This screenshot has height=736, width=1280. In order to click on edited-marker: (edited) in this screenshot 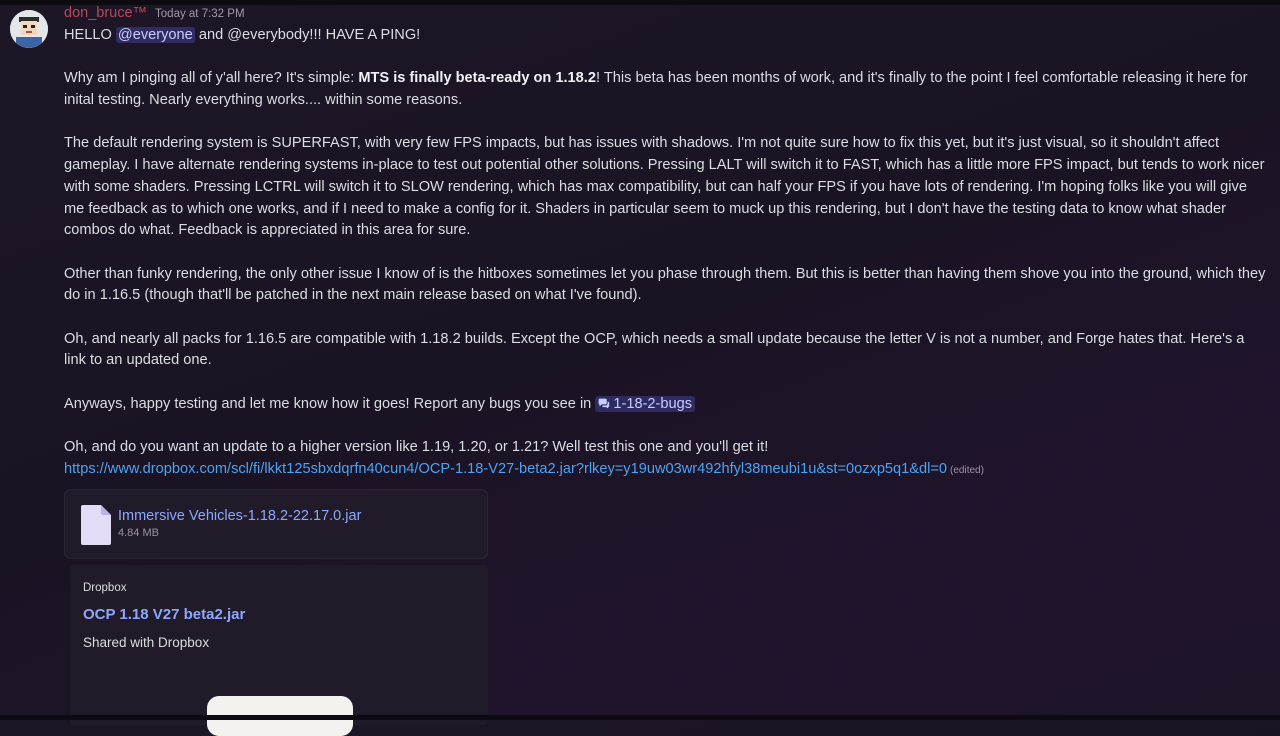, I will do `click(967, 470)`.